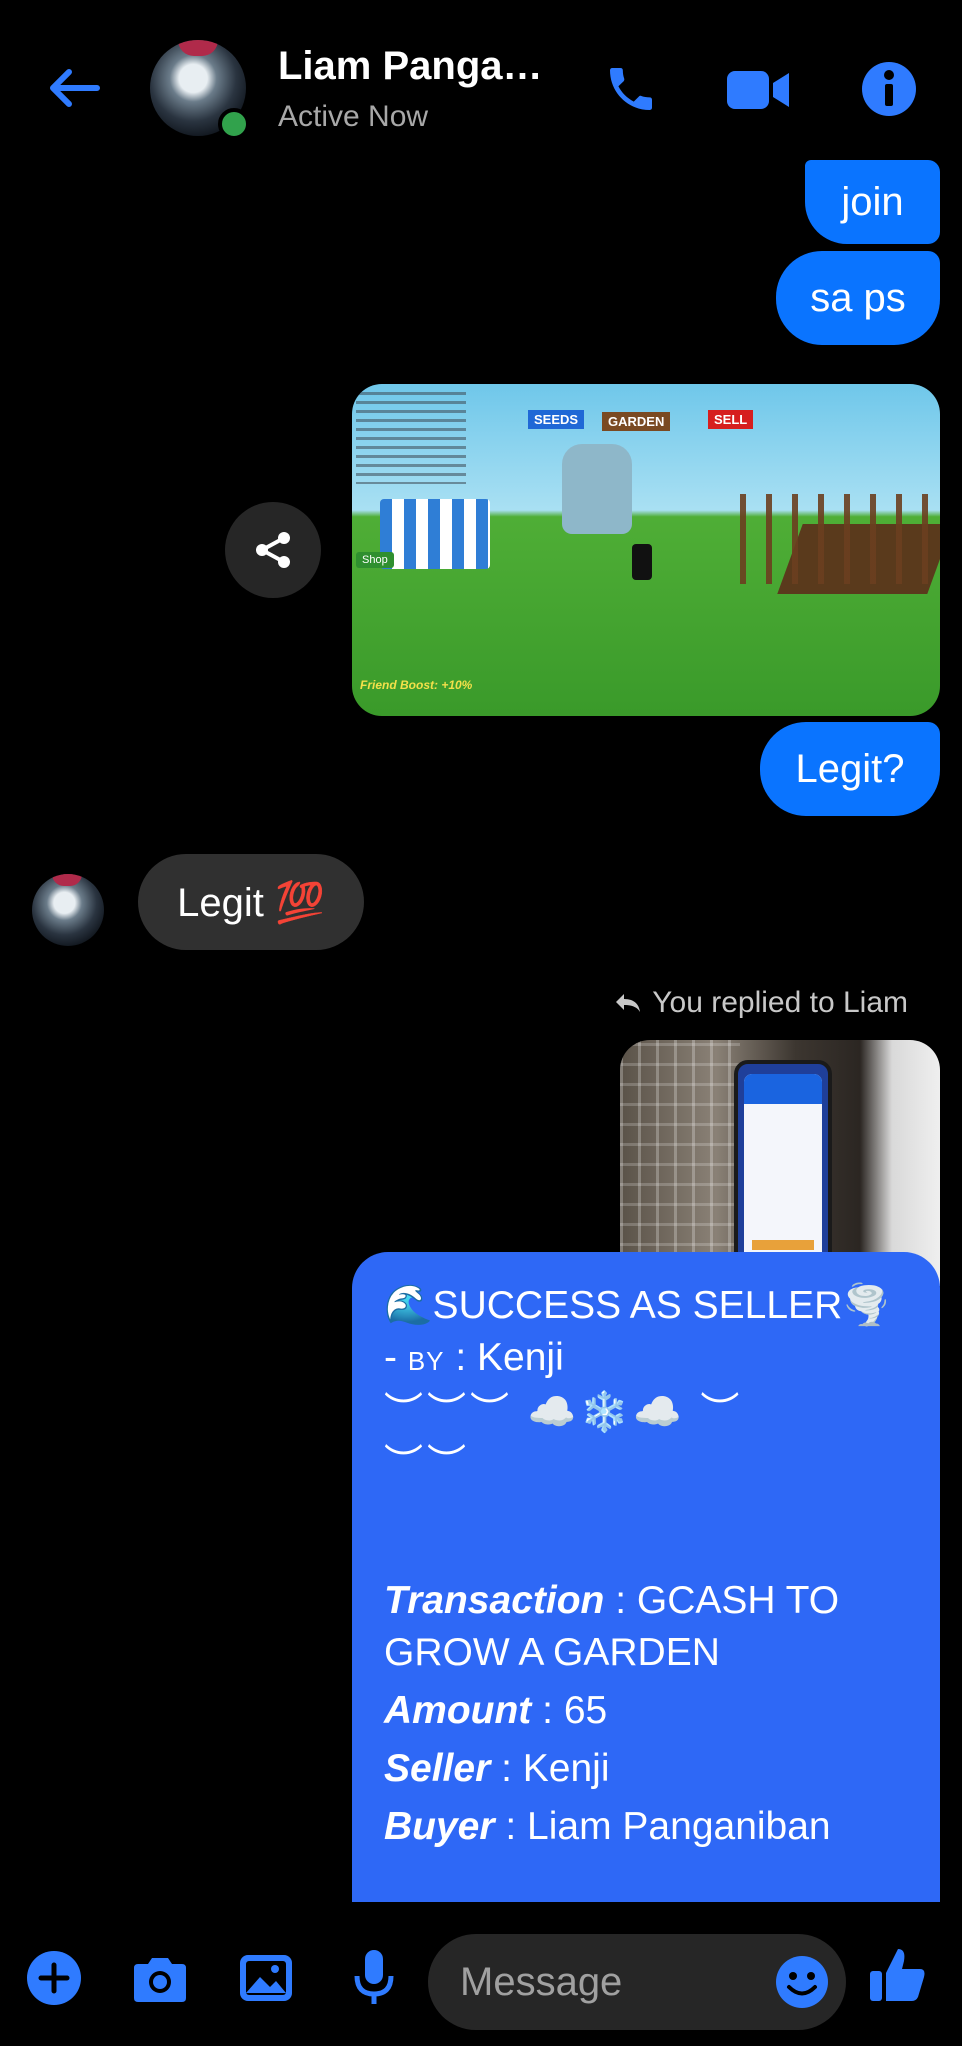 This screenshot has height=2046, width=962. Describe the element at coordinates (889, 89) in the screenshot. I see `info-icon` at that location.